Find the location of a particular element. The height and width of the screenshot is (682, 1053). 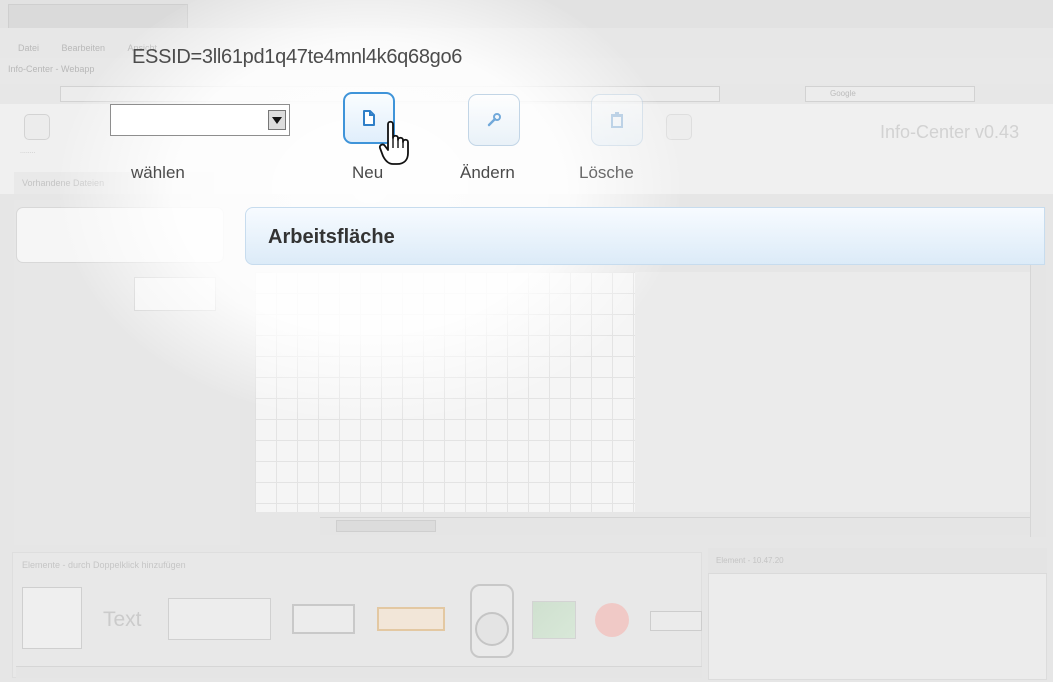

browser-tab is located at coordinates (98, 16).